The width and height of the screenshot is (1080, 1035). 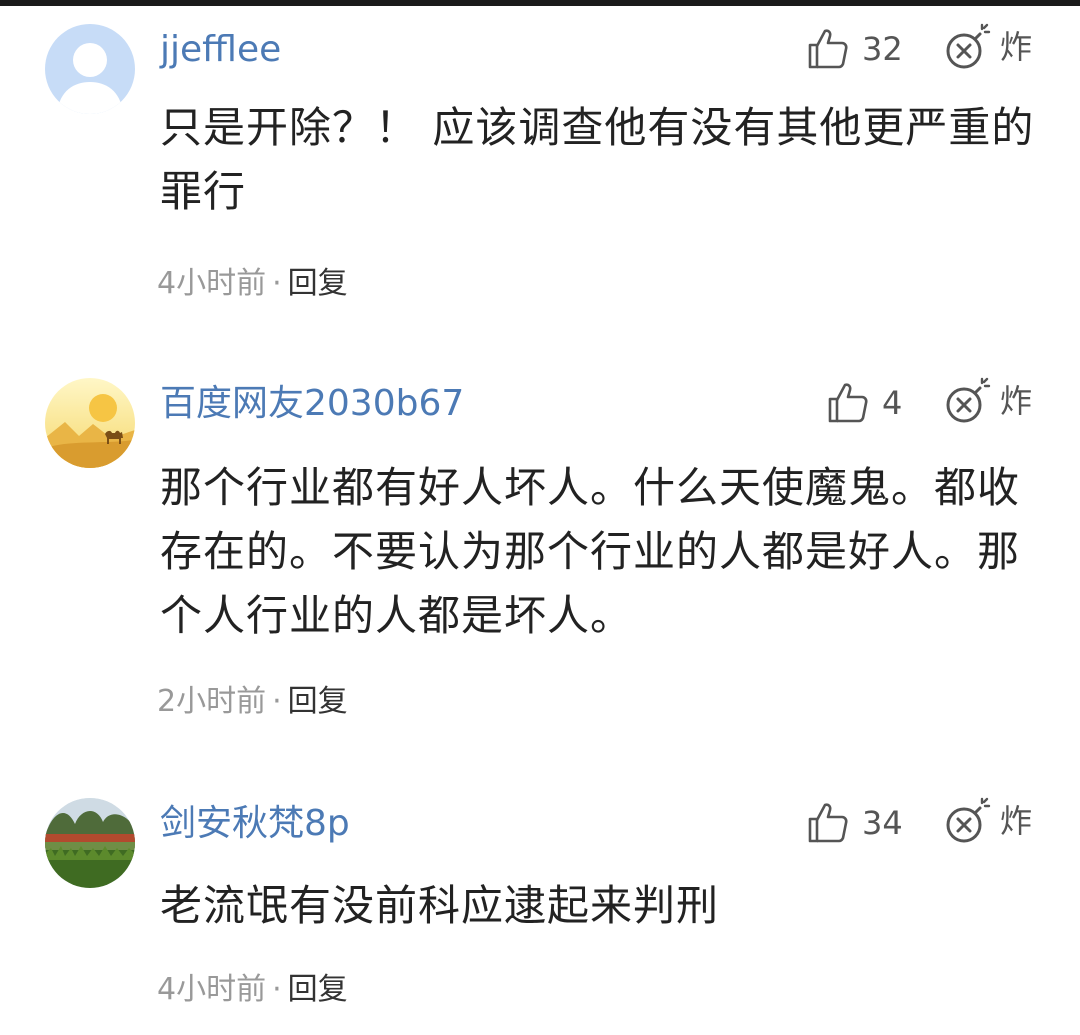 What do you see at coordinates (255, 824) in the screenshot?
I see `comment-username: 剑安秋梵8p` at bounding box center [255, 824].